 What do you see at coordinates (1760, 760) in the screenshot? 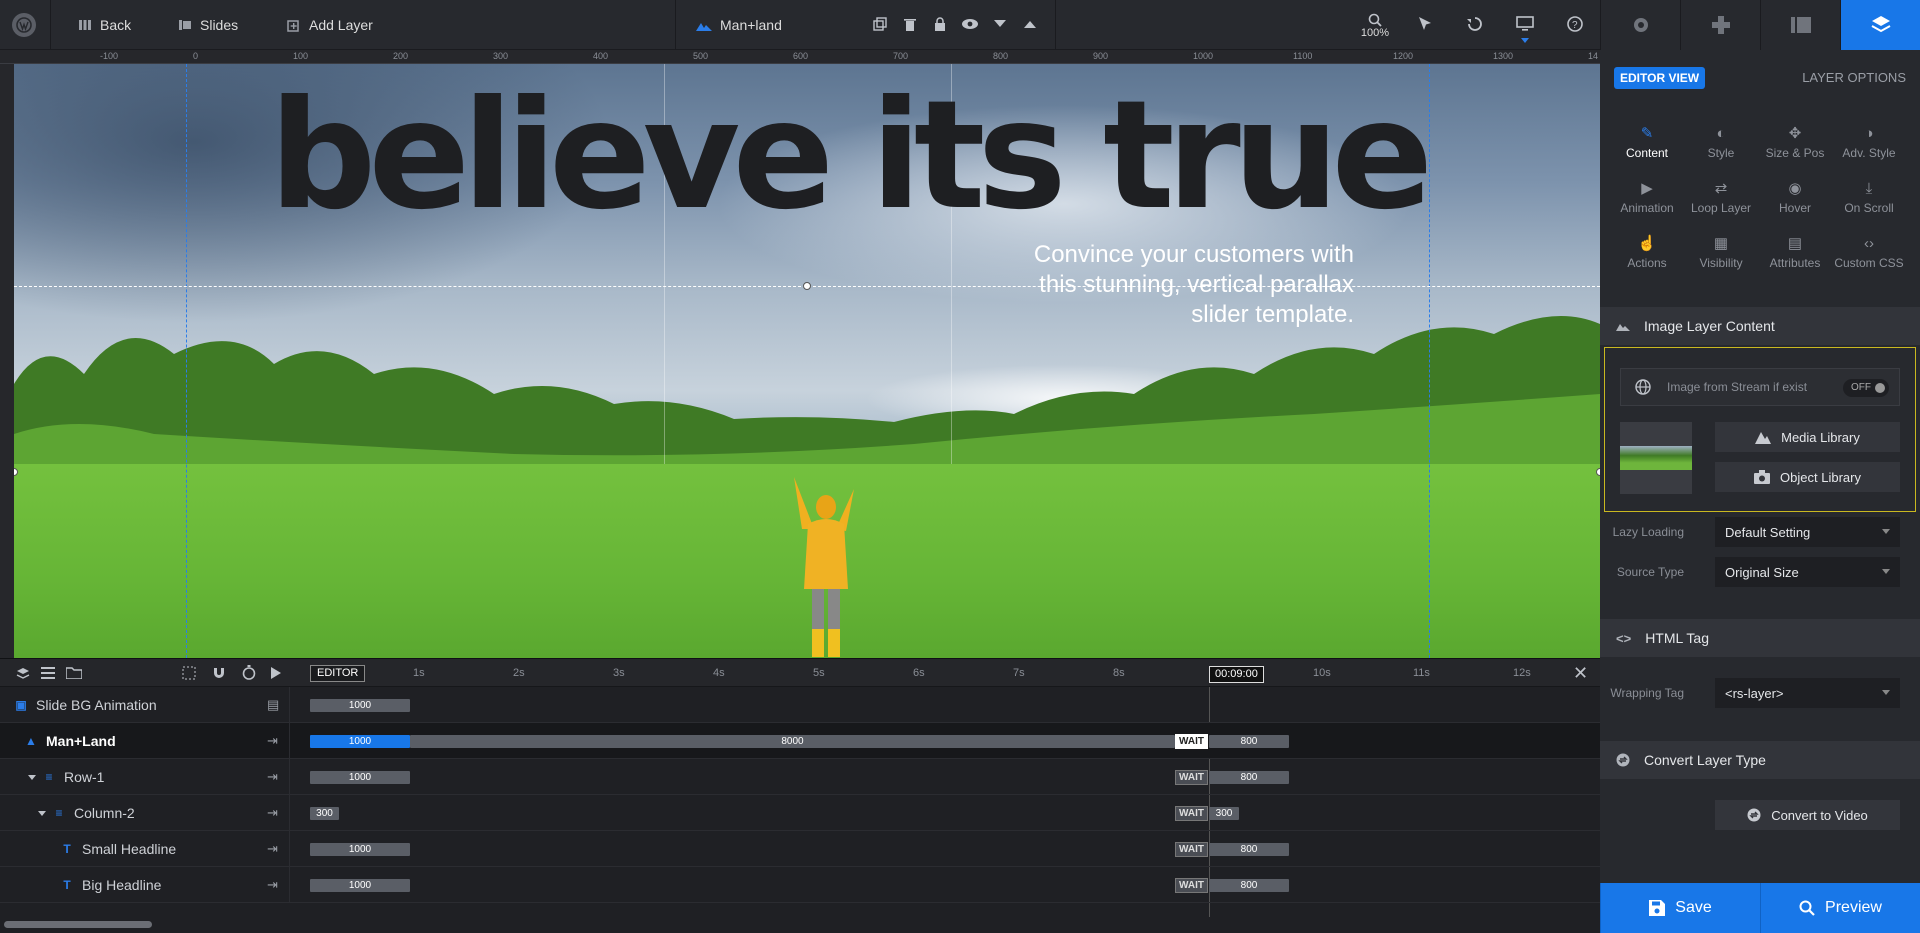
I see `convert-layer-header: Convert Layer Type` at bounding box center [1760, 760].